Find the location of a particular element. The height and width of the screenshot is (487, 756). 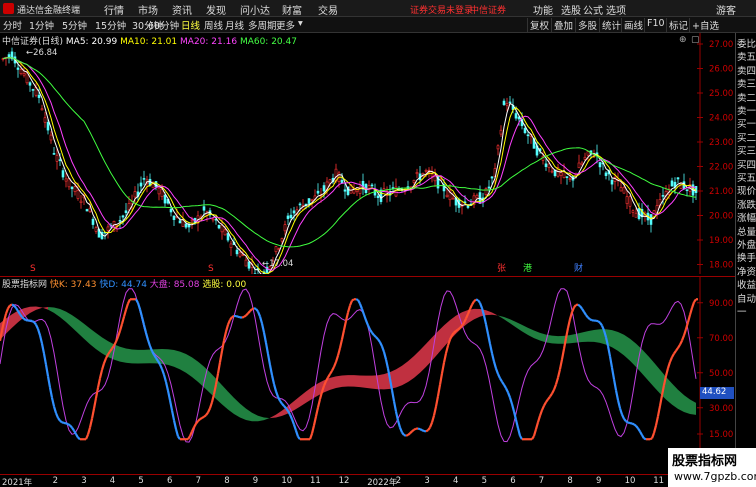

login-alert: 证券交易未登录 is located at coordinates (441, 9).